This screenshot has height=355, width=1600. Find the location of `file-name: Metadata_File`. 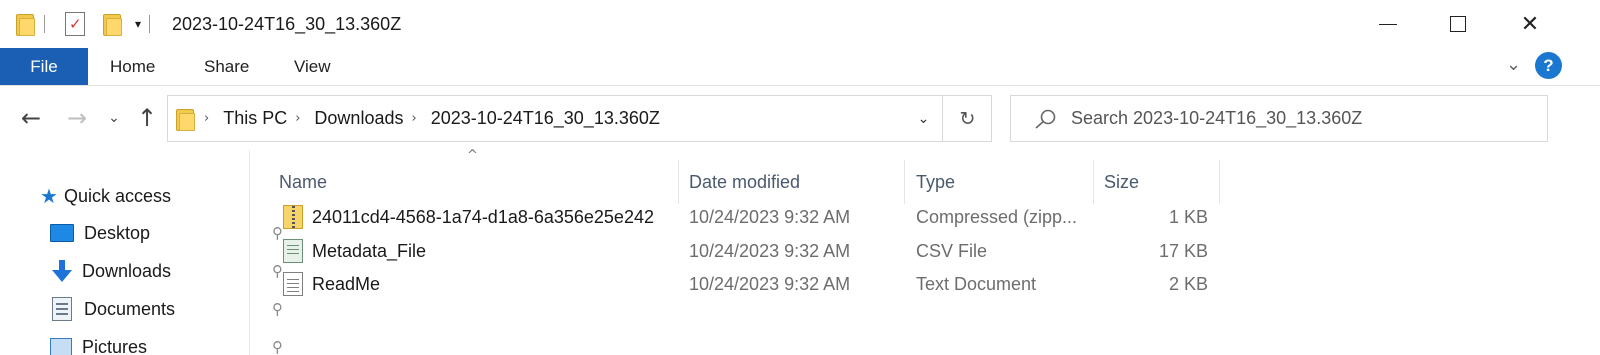

file-name: Metadata_File is located at coordinates (369, 251).